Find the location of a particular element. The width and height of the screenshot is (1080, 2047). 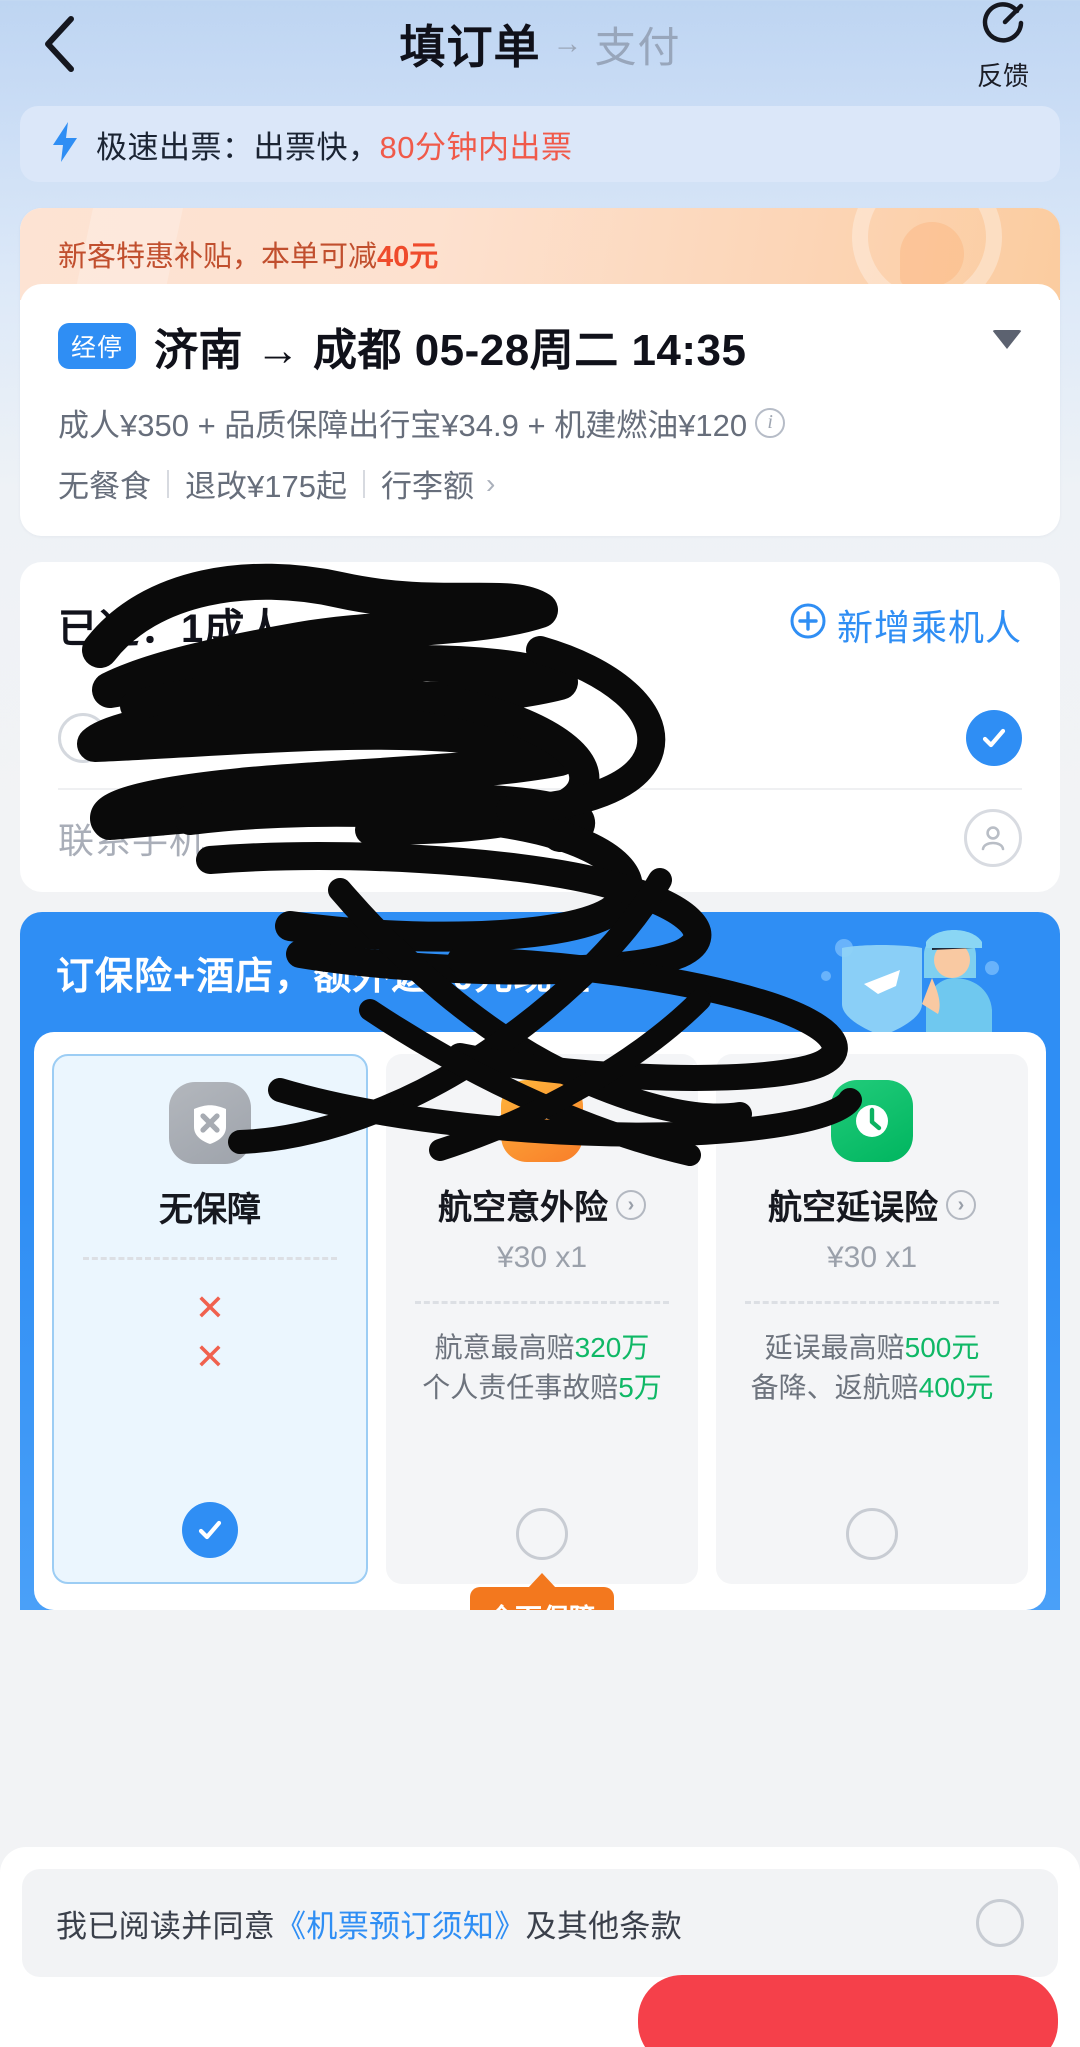

promo-amount: 40元 is located at coordinates (408, 257).